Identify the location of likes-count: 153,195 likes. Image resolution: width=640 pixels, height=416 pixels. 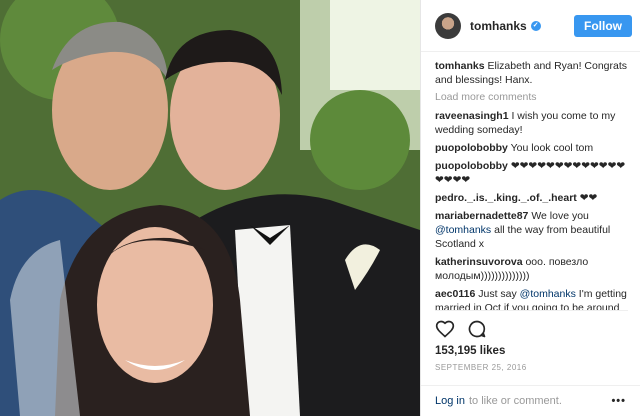
(530, 351).